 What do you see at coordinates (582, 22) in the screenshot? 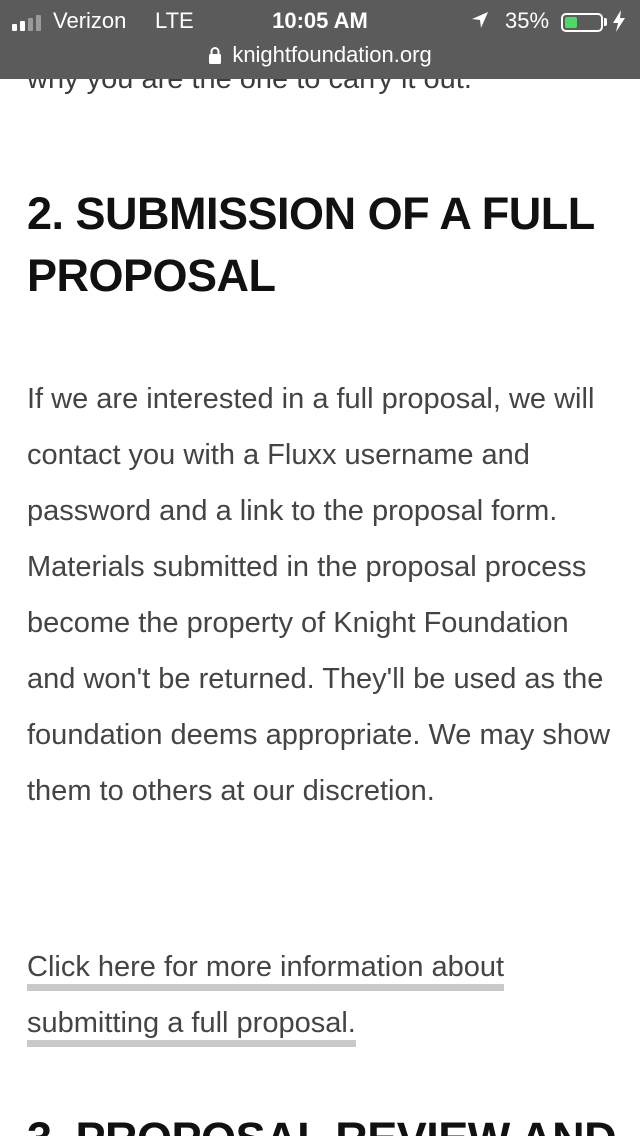
I see `battery-icon` at bounding box center [582, 22].